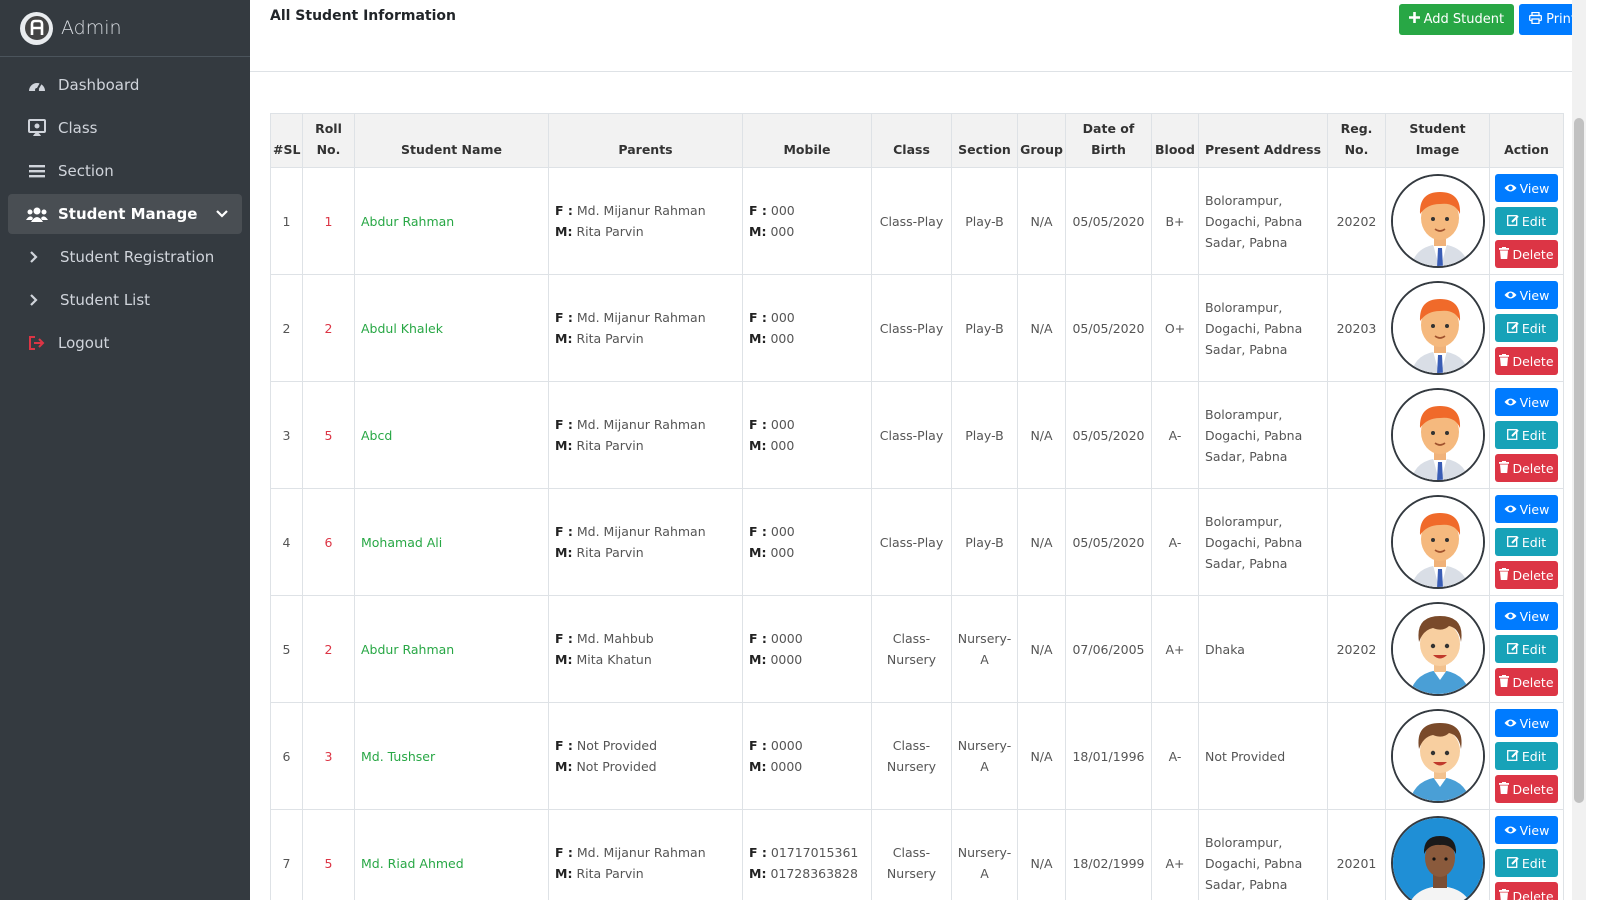 The height and width of the screenshot is (900, 1600). Describe the element at coordinates (451, 854) in the screenshot. I see `cell-student-name: Md. Riad Ahmed` at that location.